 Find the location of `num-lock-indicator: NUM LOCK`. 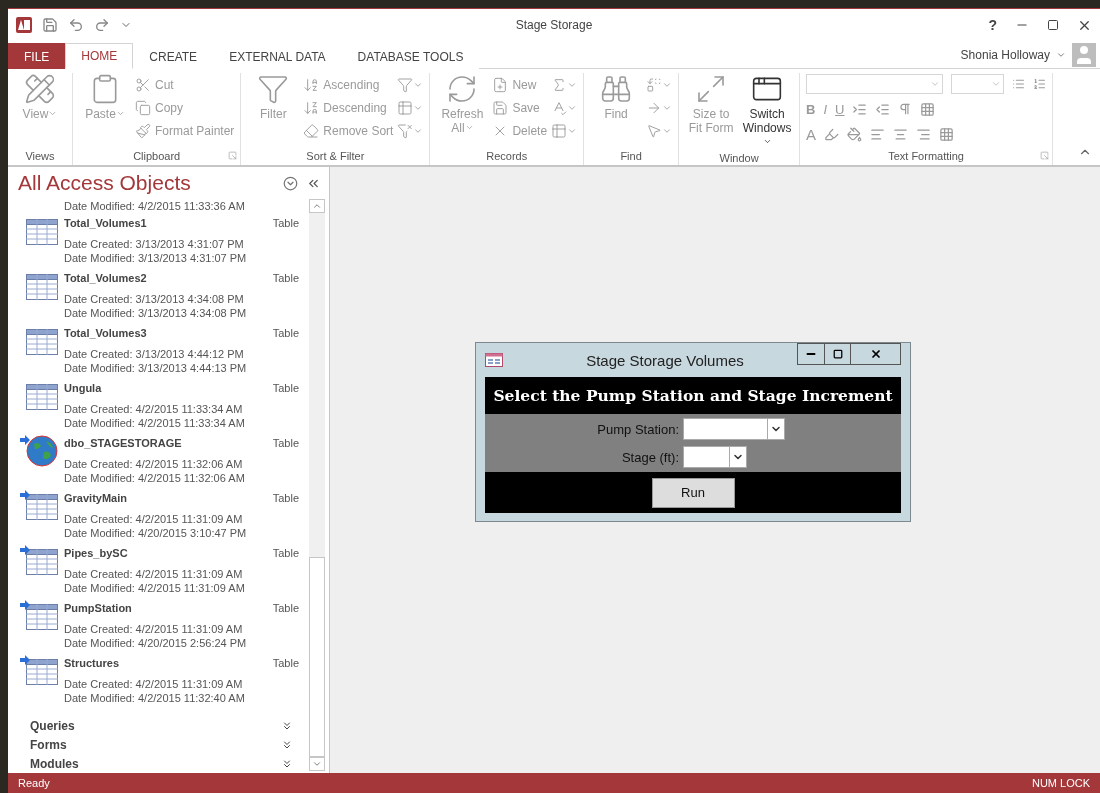

num-lock-indicator: NUM LOCK is located at coordinates (1060, 783).